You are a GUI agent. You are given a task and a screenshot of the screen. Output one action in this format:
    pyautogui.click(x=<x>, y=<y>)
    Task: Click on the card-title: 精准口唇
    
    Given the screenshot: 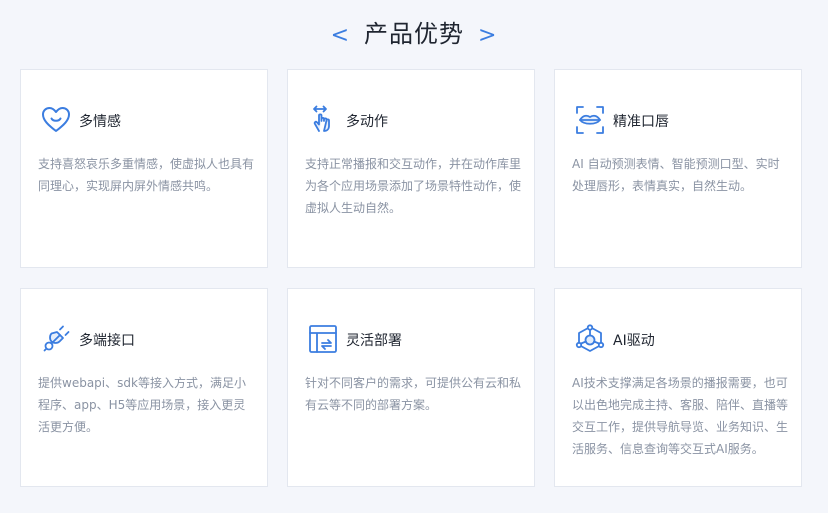 What is the action you would take?
    pyautogui.click(x=641, y=122)
    